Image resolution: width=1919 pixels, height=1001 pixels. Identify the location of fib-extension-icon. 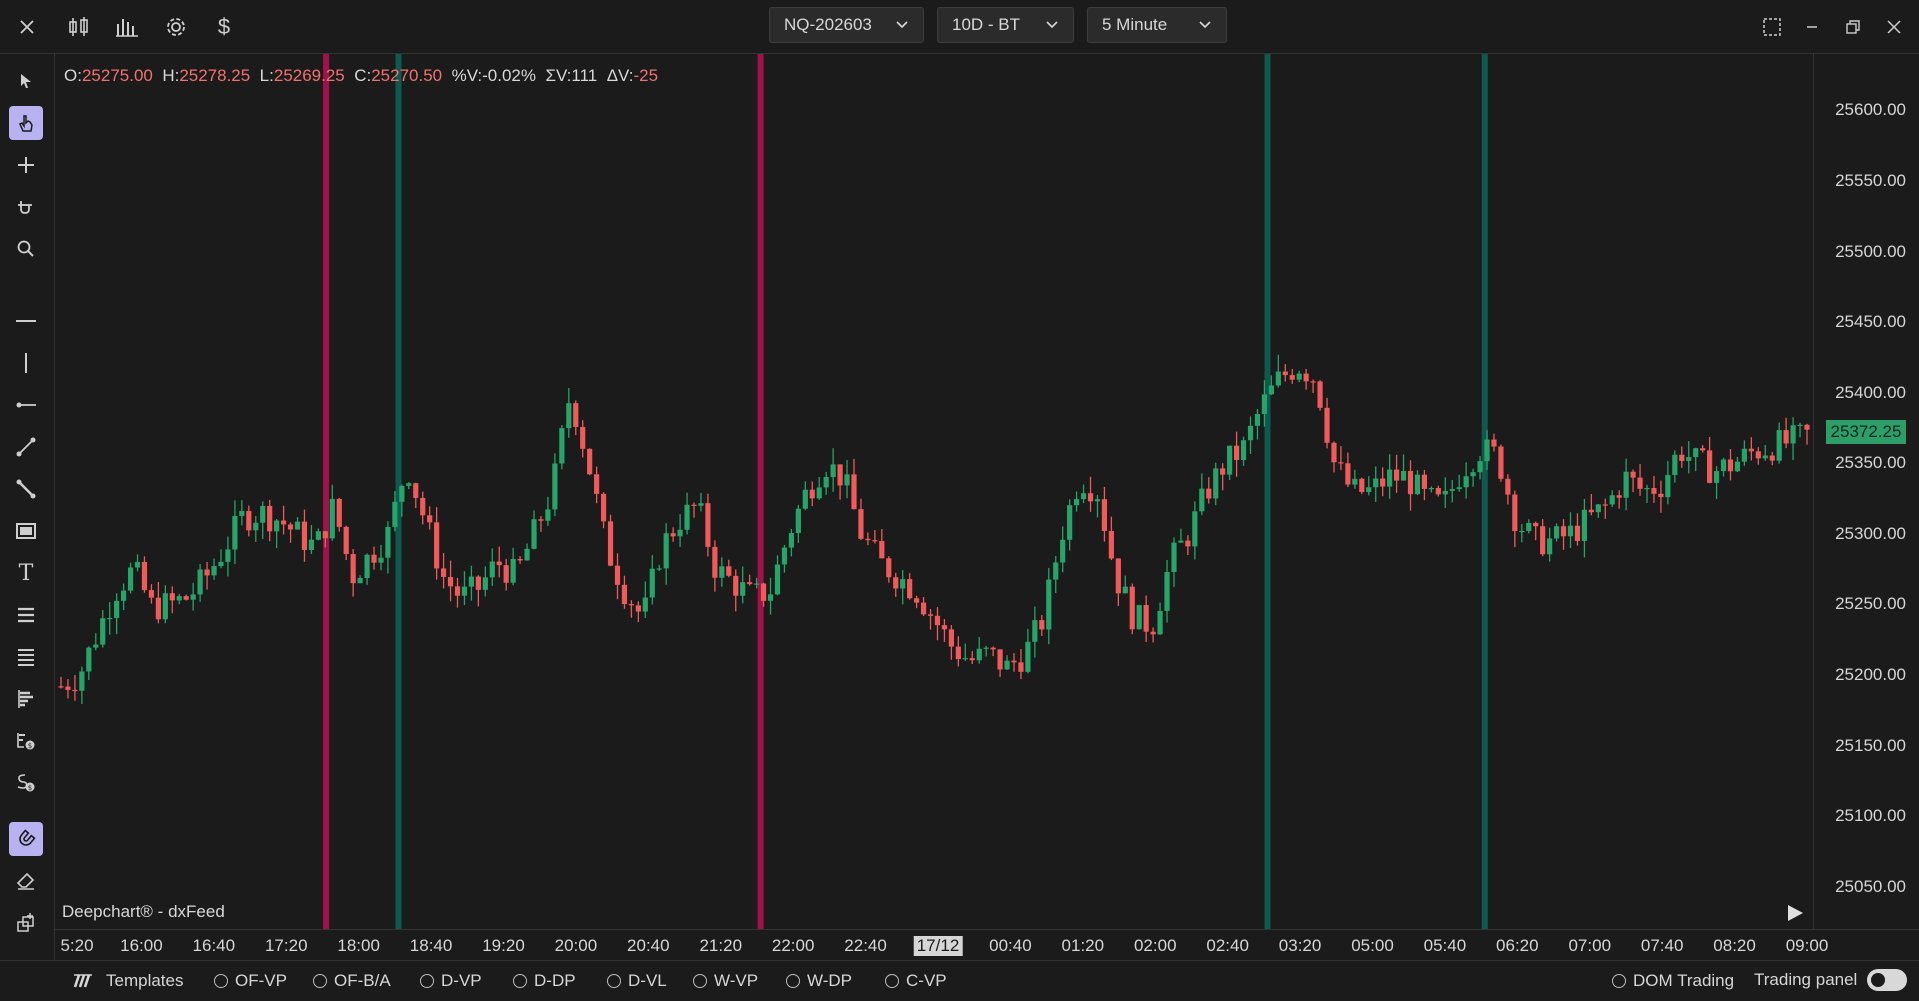
(26, 657).